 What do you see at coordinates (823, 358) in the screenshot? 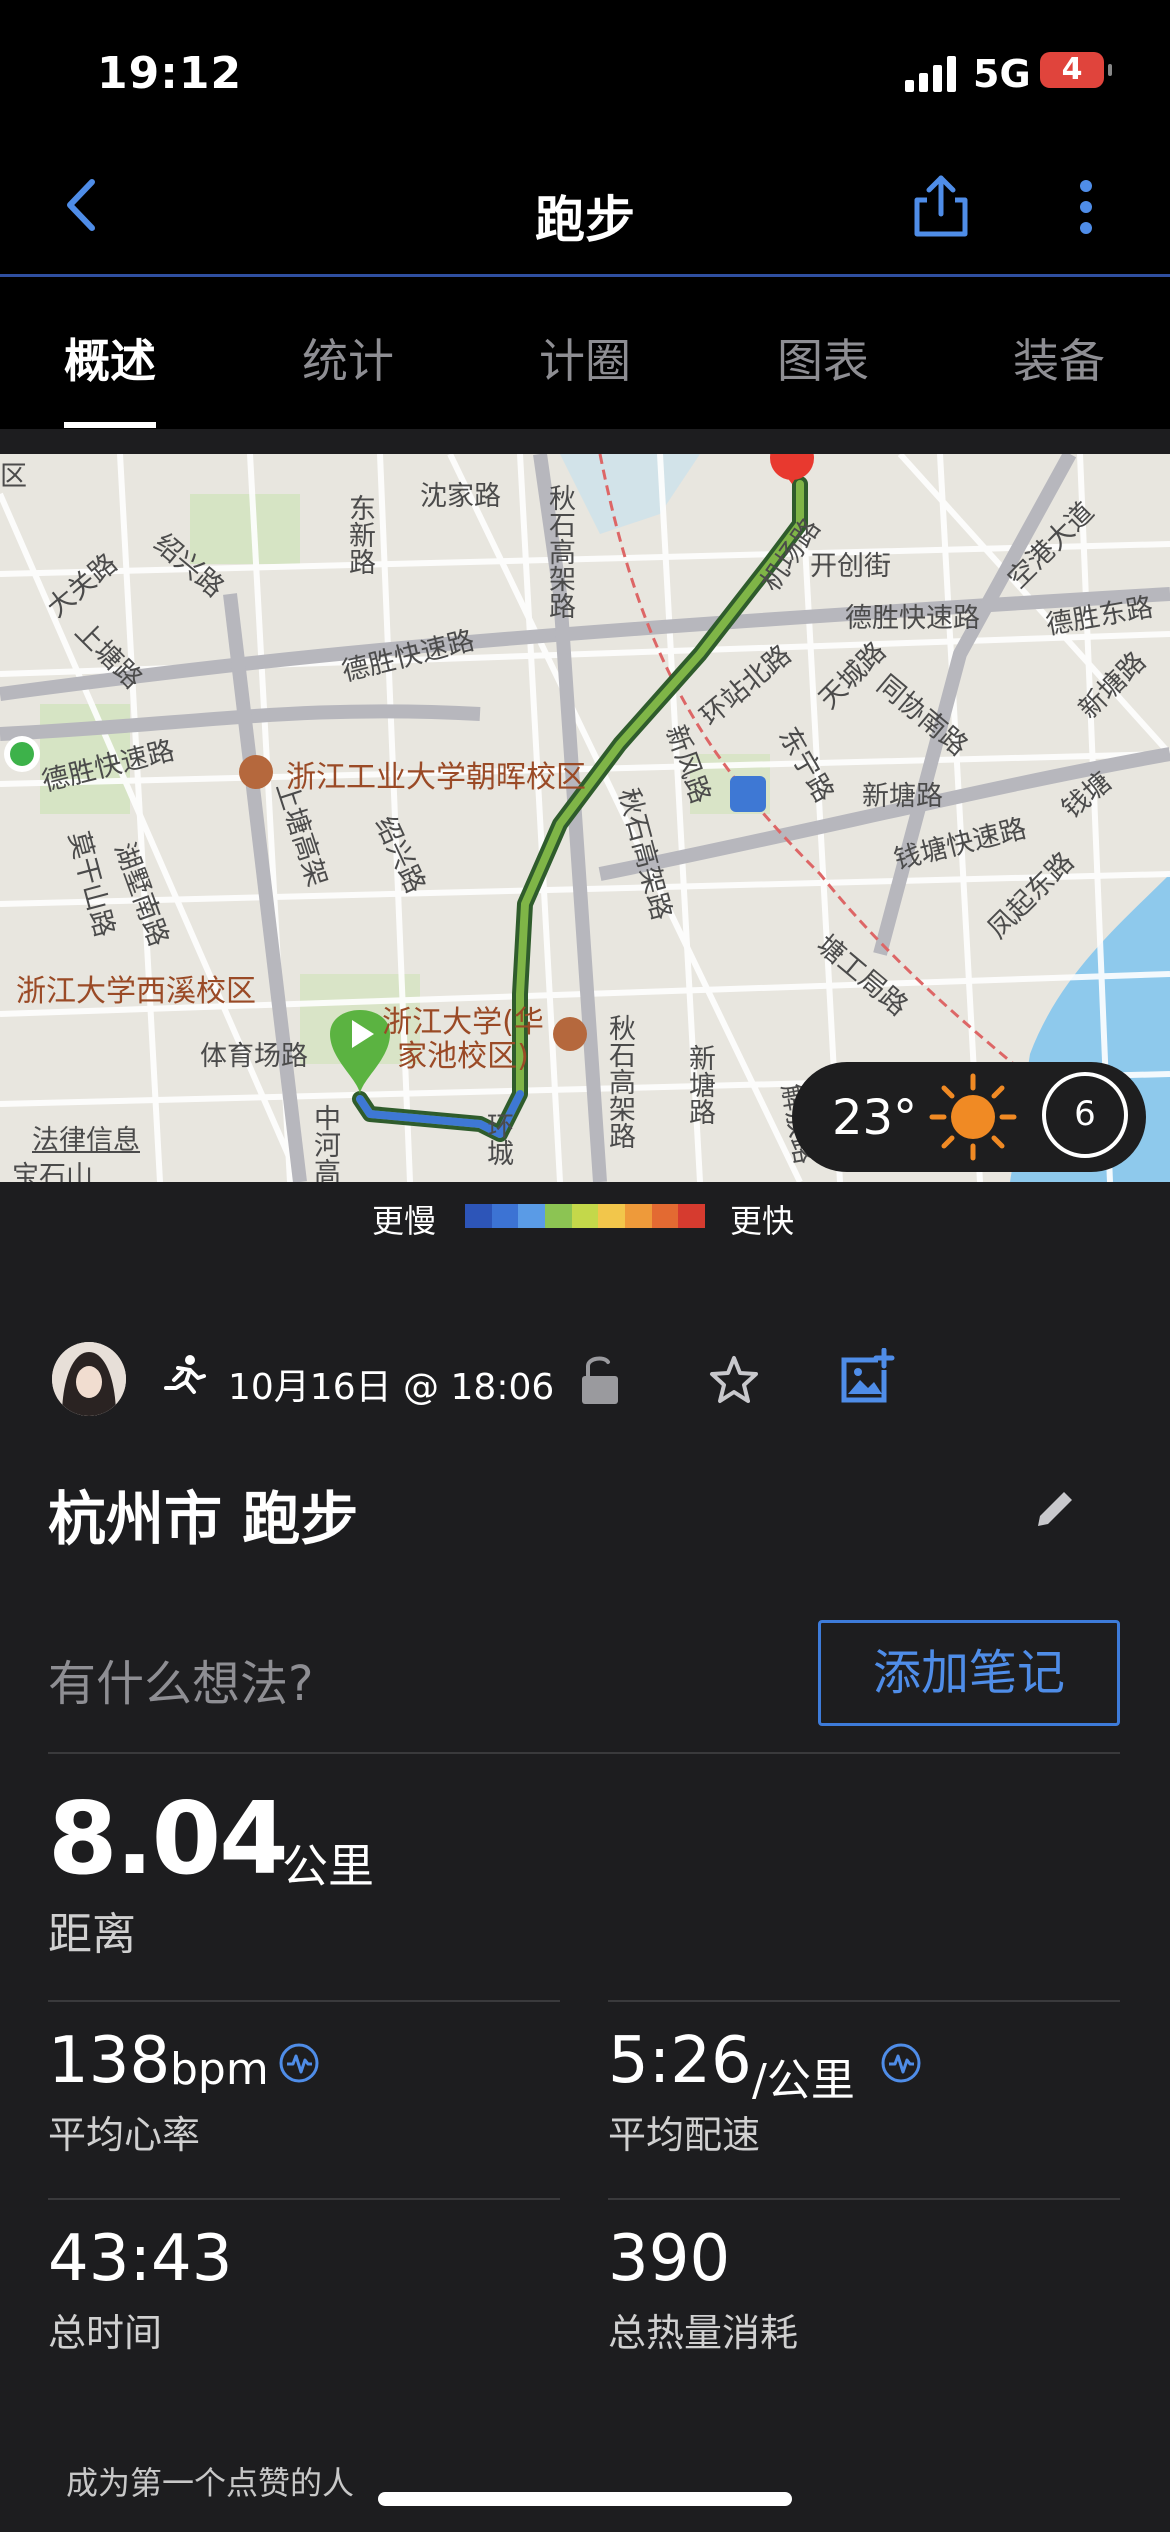
I see `tab-charts: 图表` at bounding box center [823, 358].